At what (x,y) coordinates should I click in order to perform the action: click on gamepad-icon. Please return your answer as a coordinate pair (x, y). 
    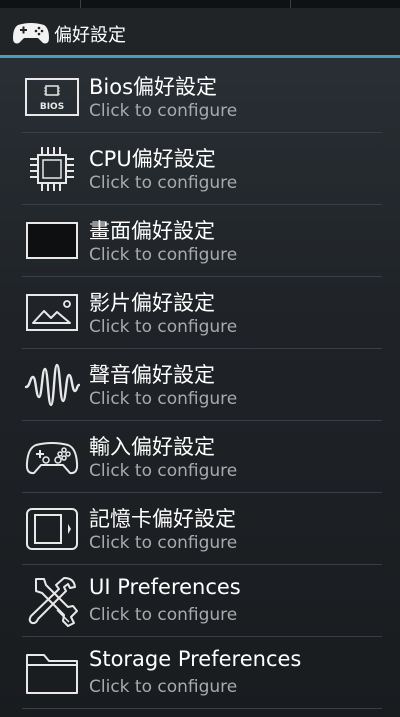
    Looking at the image, I should click on (31, 33).